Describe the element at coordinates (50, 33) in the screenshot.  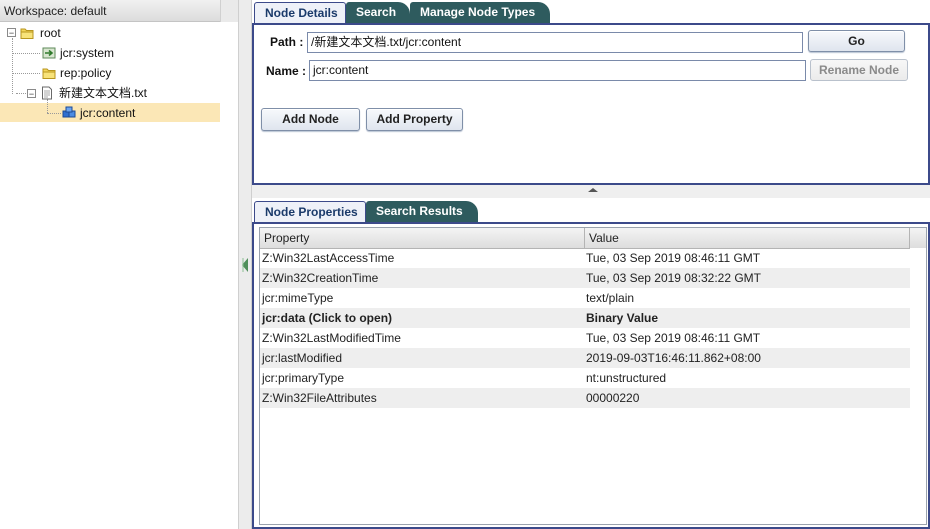
I see `tree-item-root: root` at that location.